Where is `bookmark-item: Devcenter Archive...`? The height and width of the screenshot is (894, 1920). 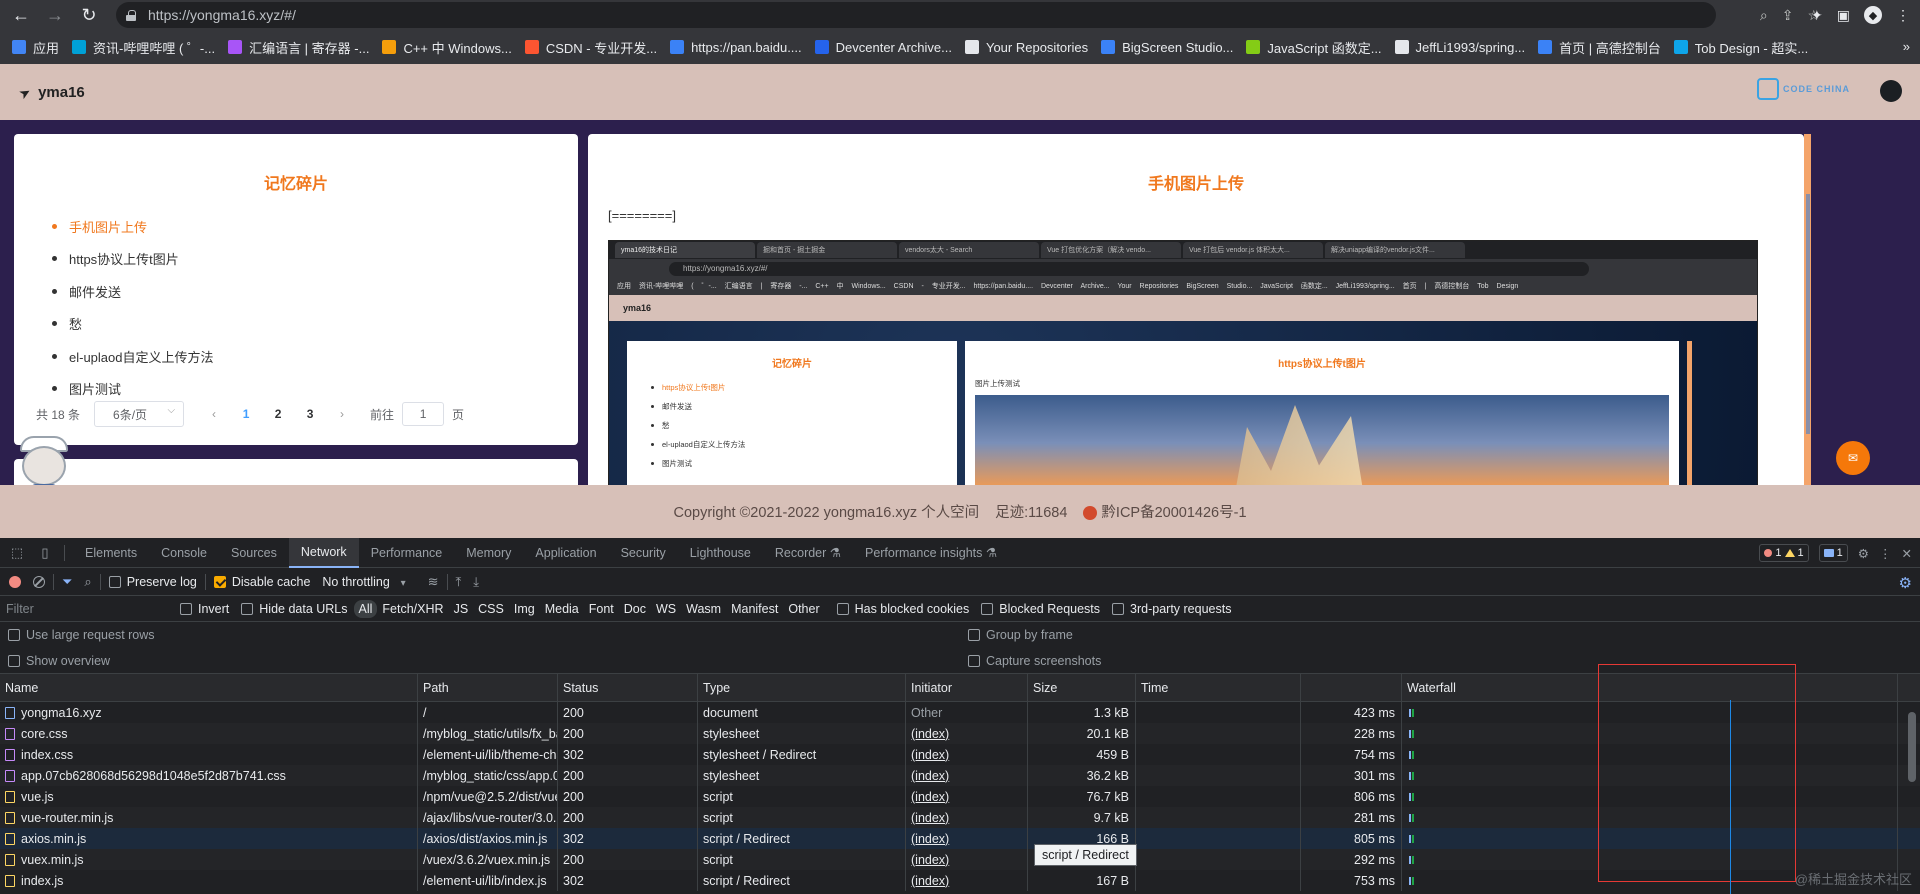 bookmark-item: Devcenter Archive... is located at coordinates (883, 47).